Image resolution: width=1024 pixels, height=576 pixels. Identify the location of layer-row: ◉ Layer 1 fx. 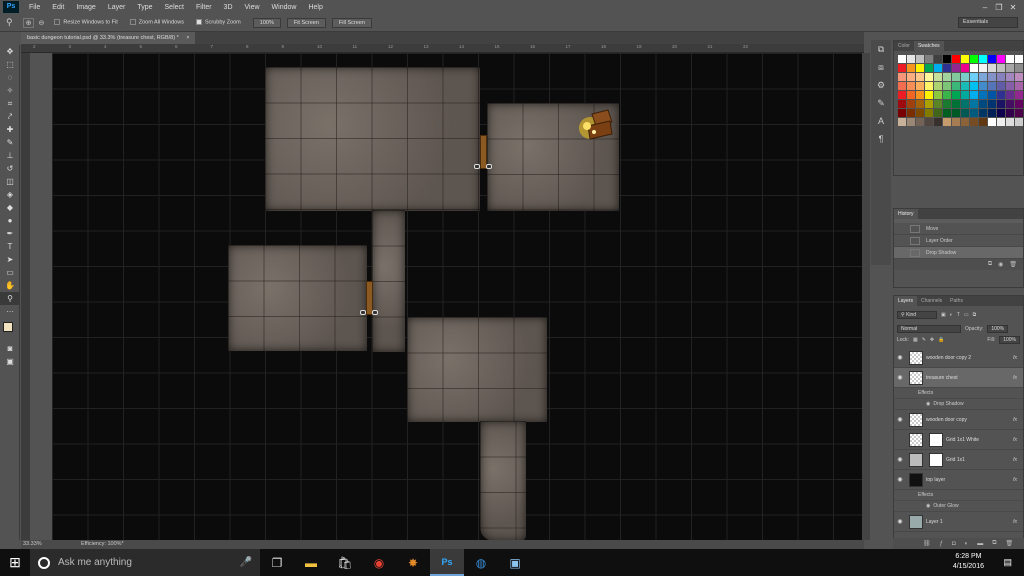
(958, 522).